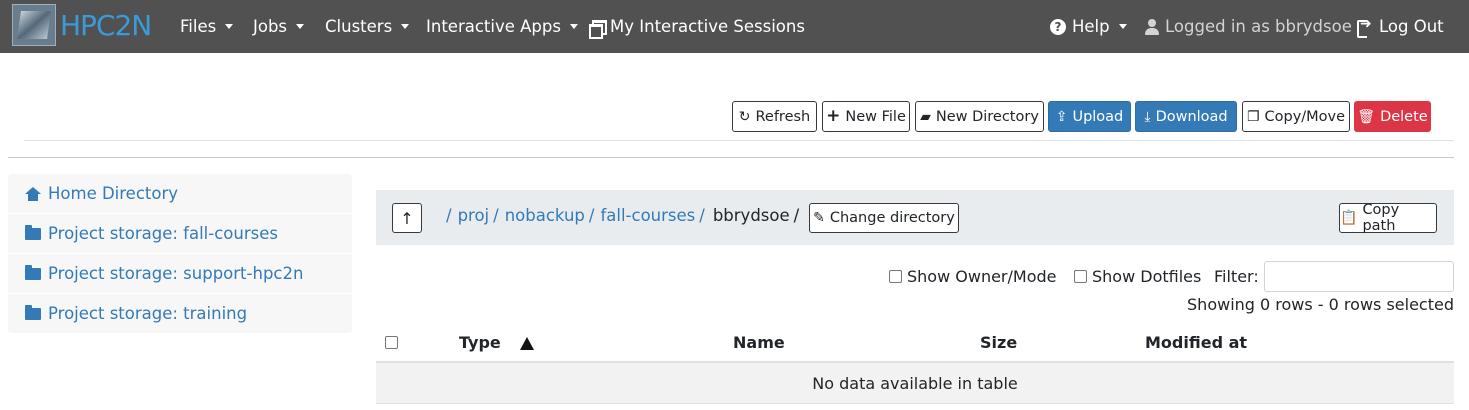  What do you see at coordinates (270, 26) in the screenshot?
I see `nav-jobs-label: Jobs` at bounding box center [270, 26].